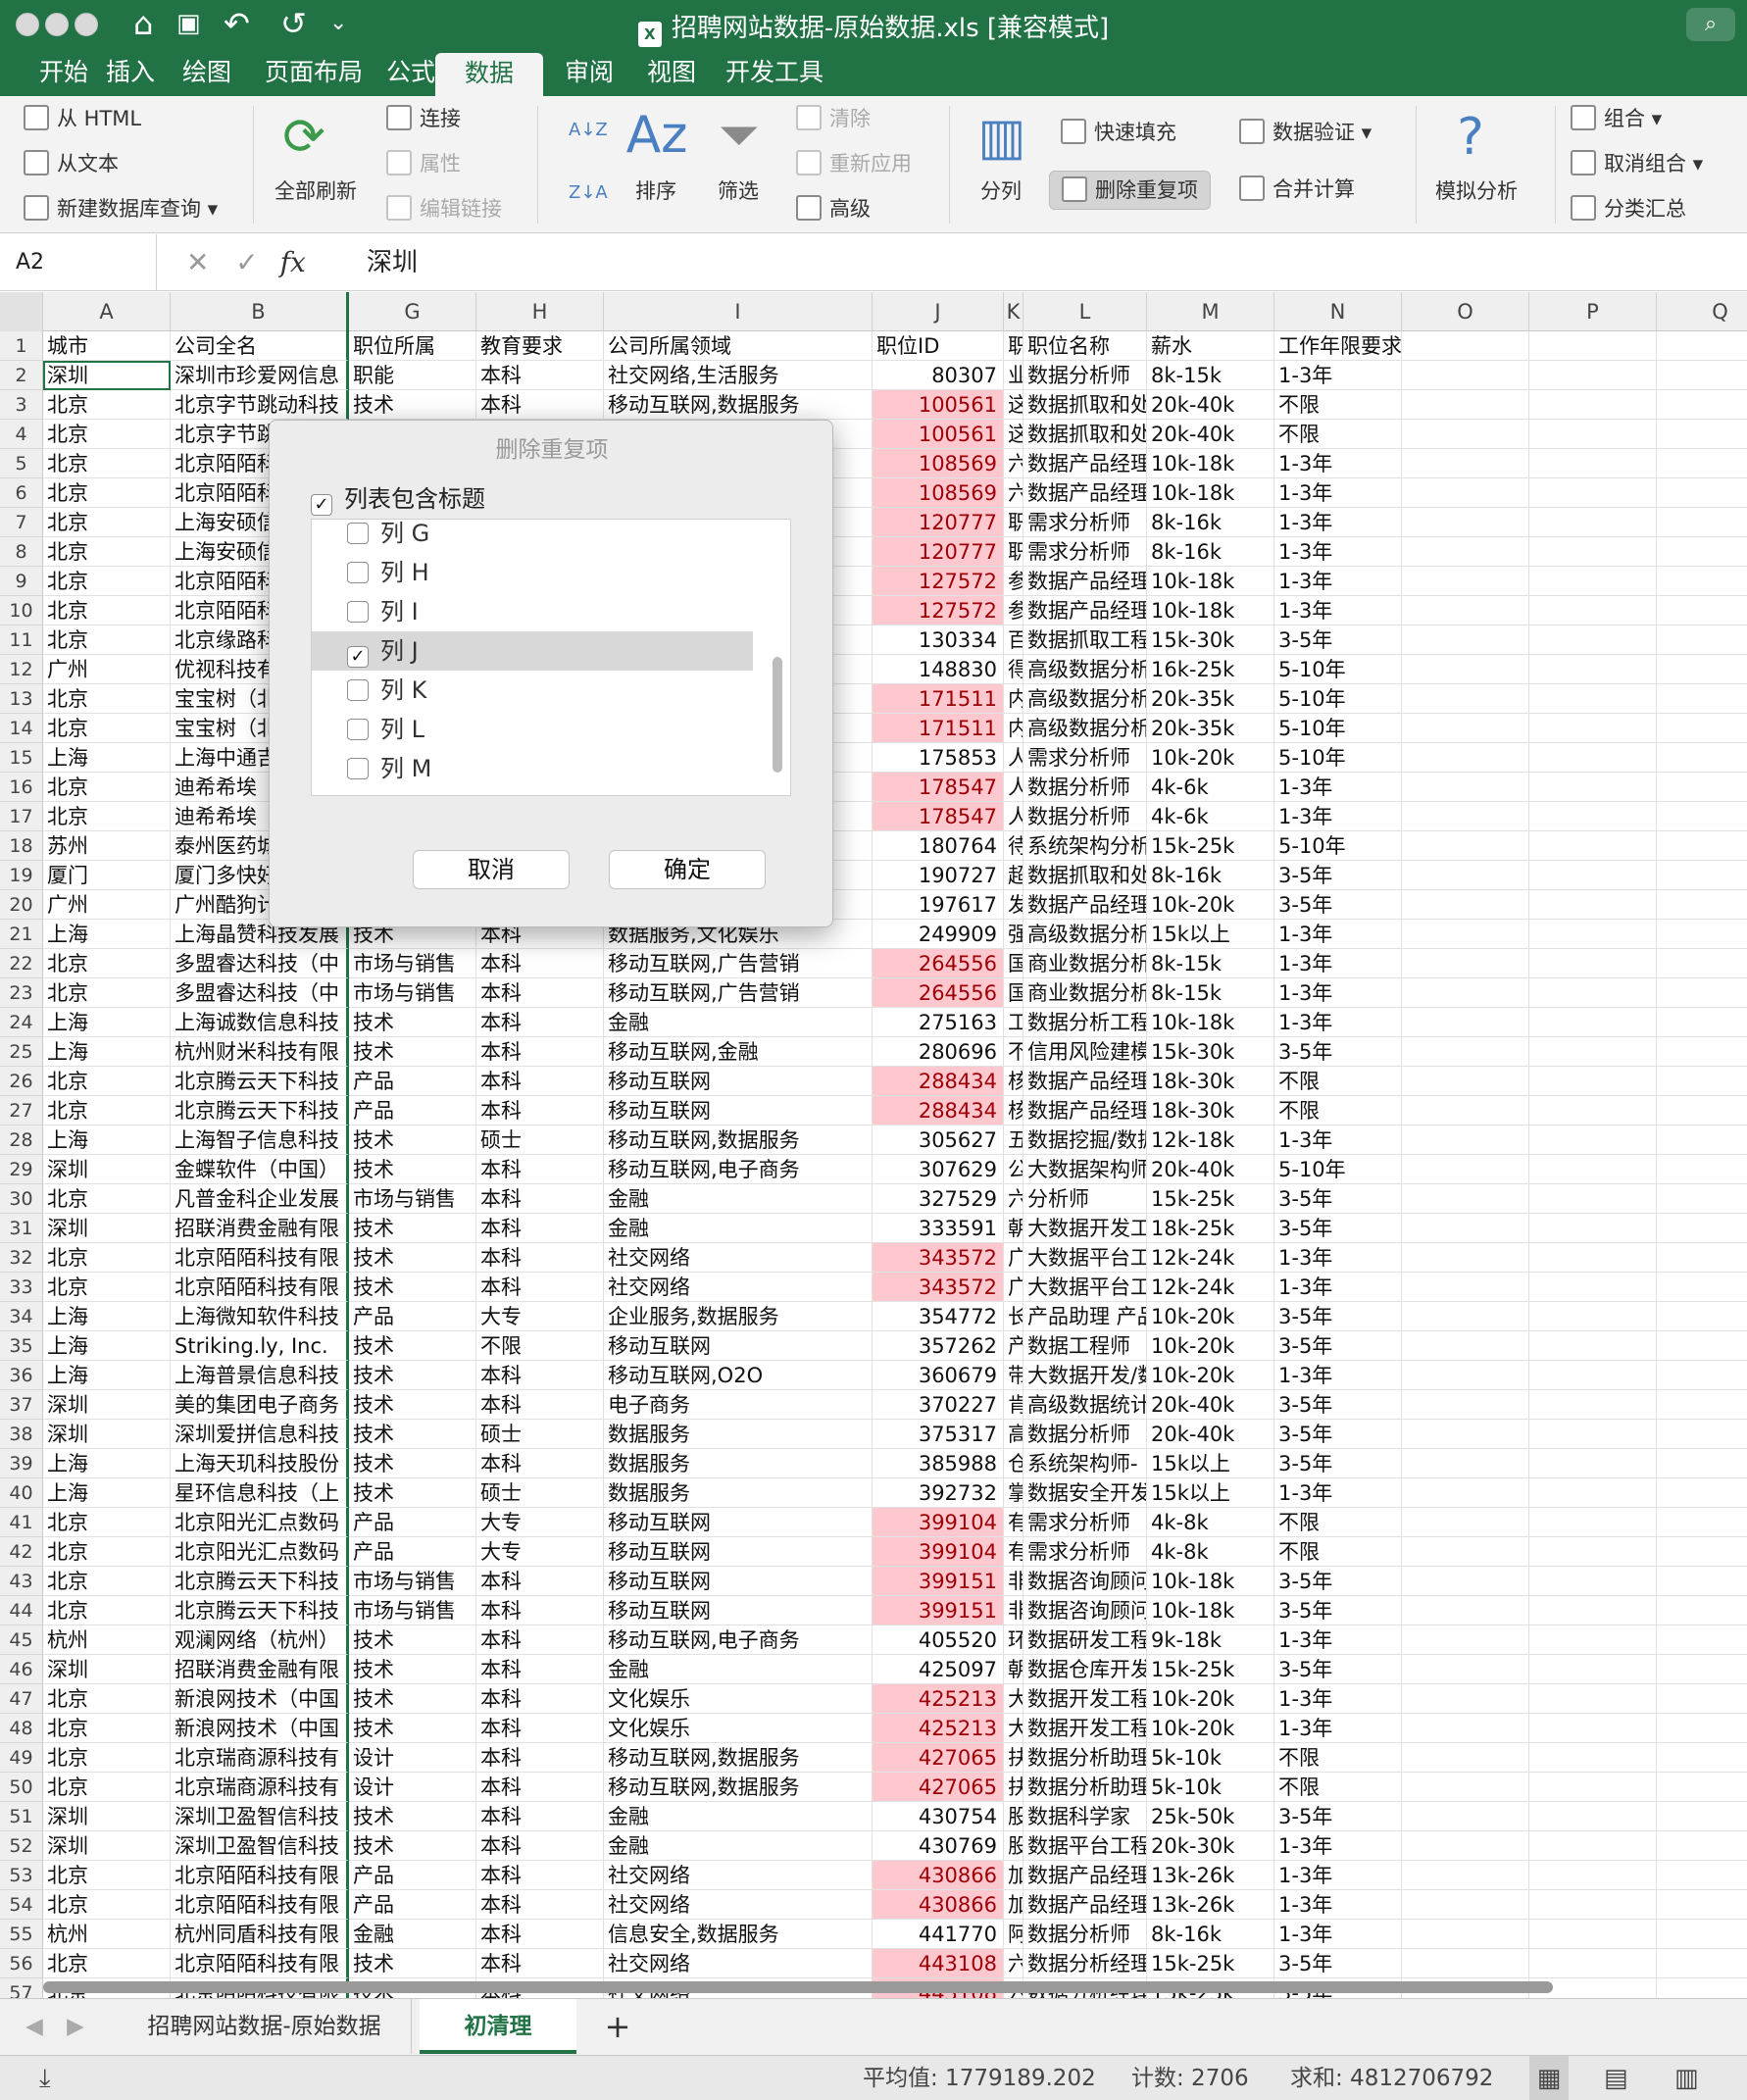 The height and width of the screenshot is (2100, 1747). What do you see at coordinates (316, 191) in the screenshot?
I see `refresh-all-button: 全部刷新` at bounding box center [316, 191].